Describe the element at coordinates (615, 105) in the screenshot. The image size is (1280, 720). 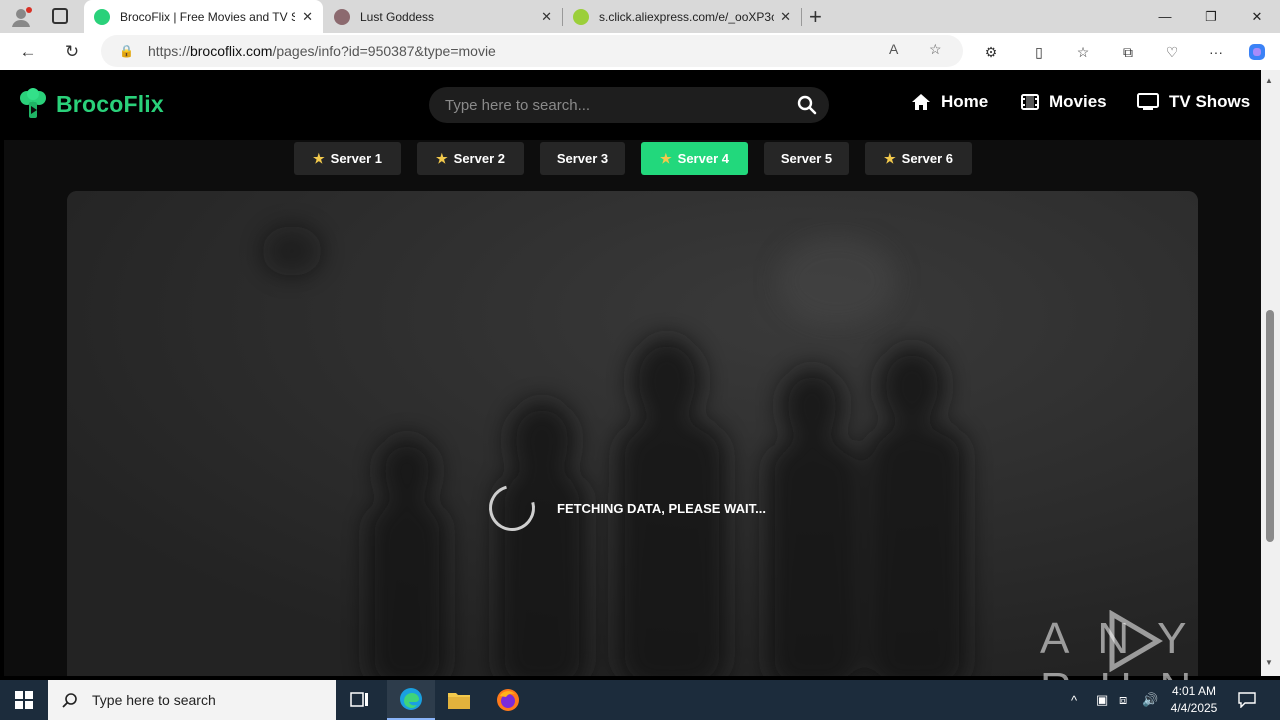
I see `site-search-input` at that location.